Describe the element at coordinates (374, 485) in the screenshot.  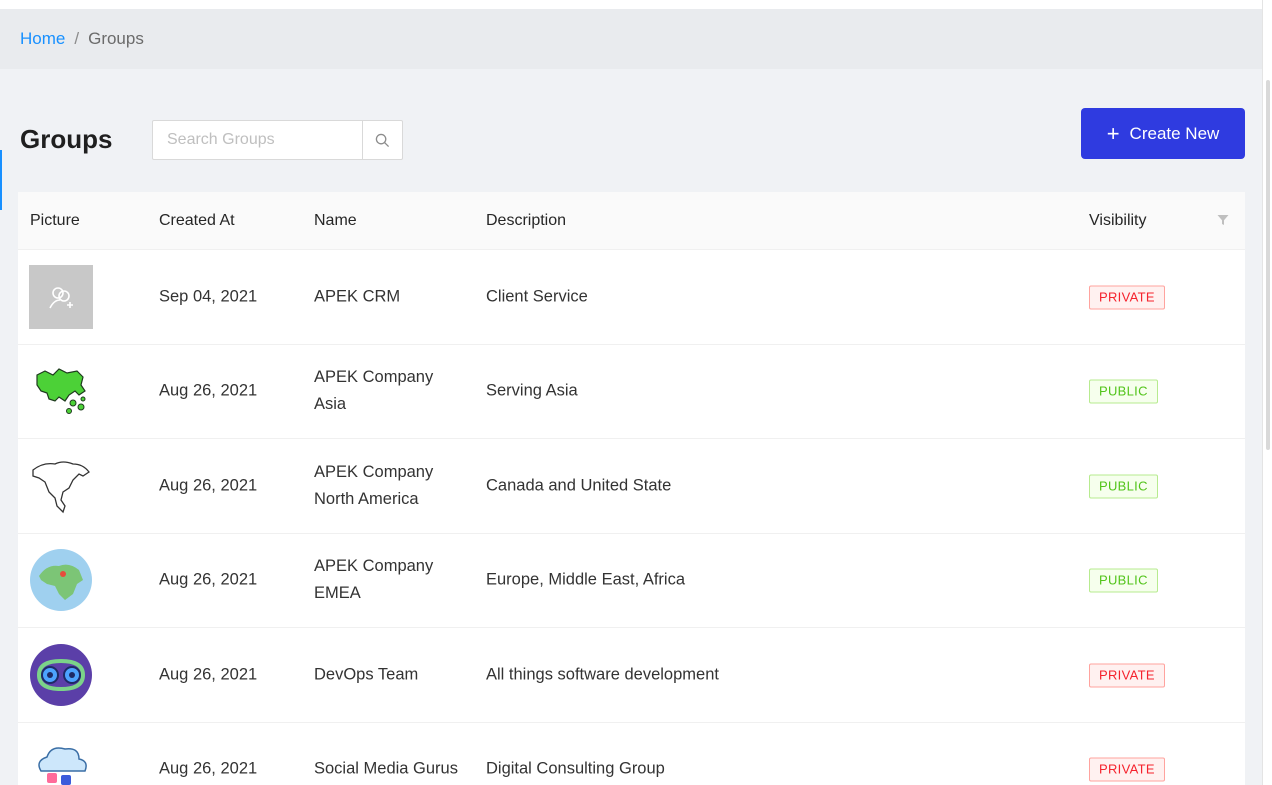
I see `group-name: APEK Company North America` at that location.